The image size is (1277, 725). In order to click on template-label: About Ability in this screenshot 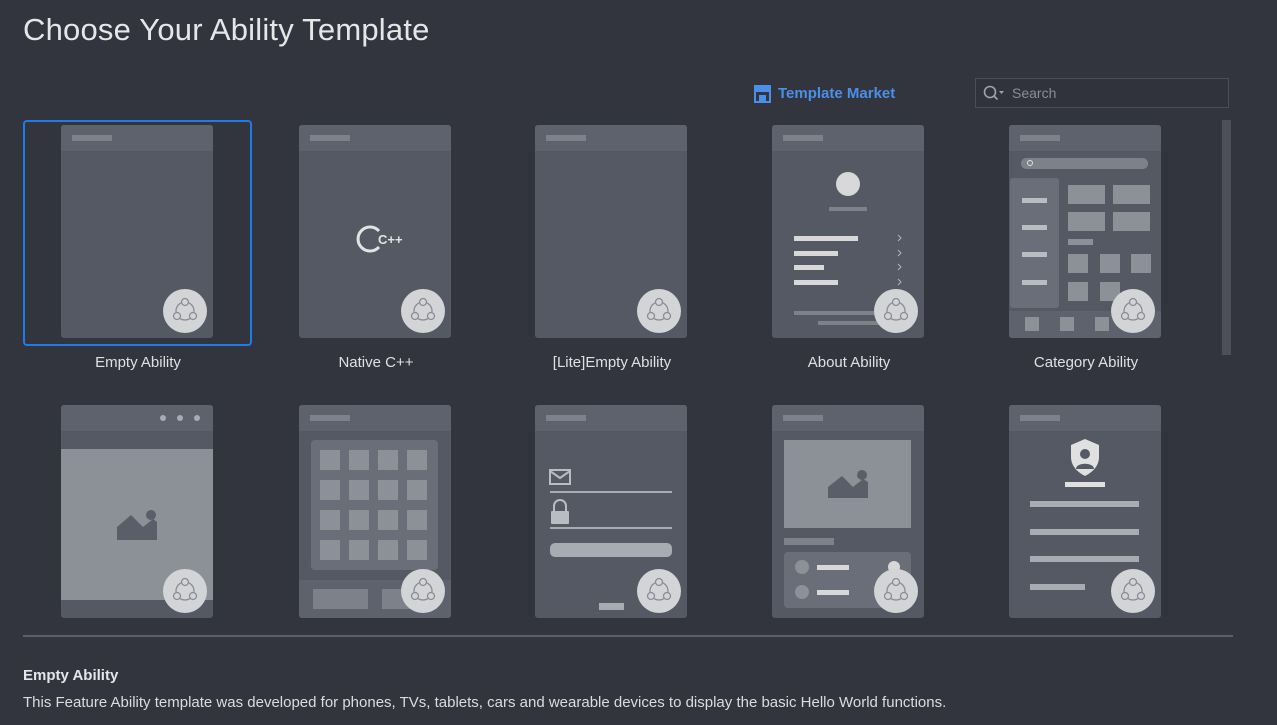, I will do `click(849, 362)`.